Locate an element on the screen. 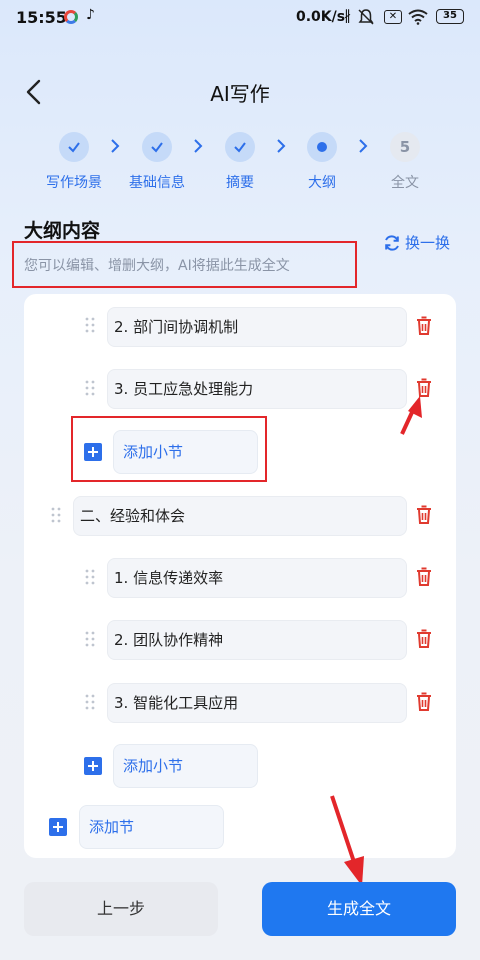 This screenshot has width=480, height=960. outline-item-input: 3. 员工应急处理能力 is located at coordinates (257, 389).